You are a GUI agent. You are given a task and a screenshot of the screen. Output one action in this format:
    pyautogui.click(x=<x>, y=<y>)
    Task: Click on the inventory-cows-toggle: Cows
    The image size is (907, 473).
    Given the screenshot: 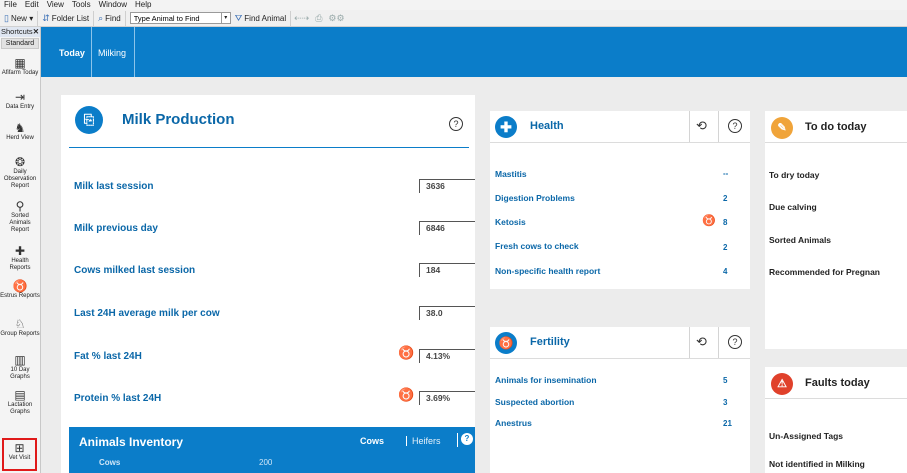 What is the action you would take?
    pyautogui.click(x=372, y=441)
    